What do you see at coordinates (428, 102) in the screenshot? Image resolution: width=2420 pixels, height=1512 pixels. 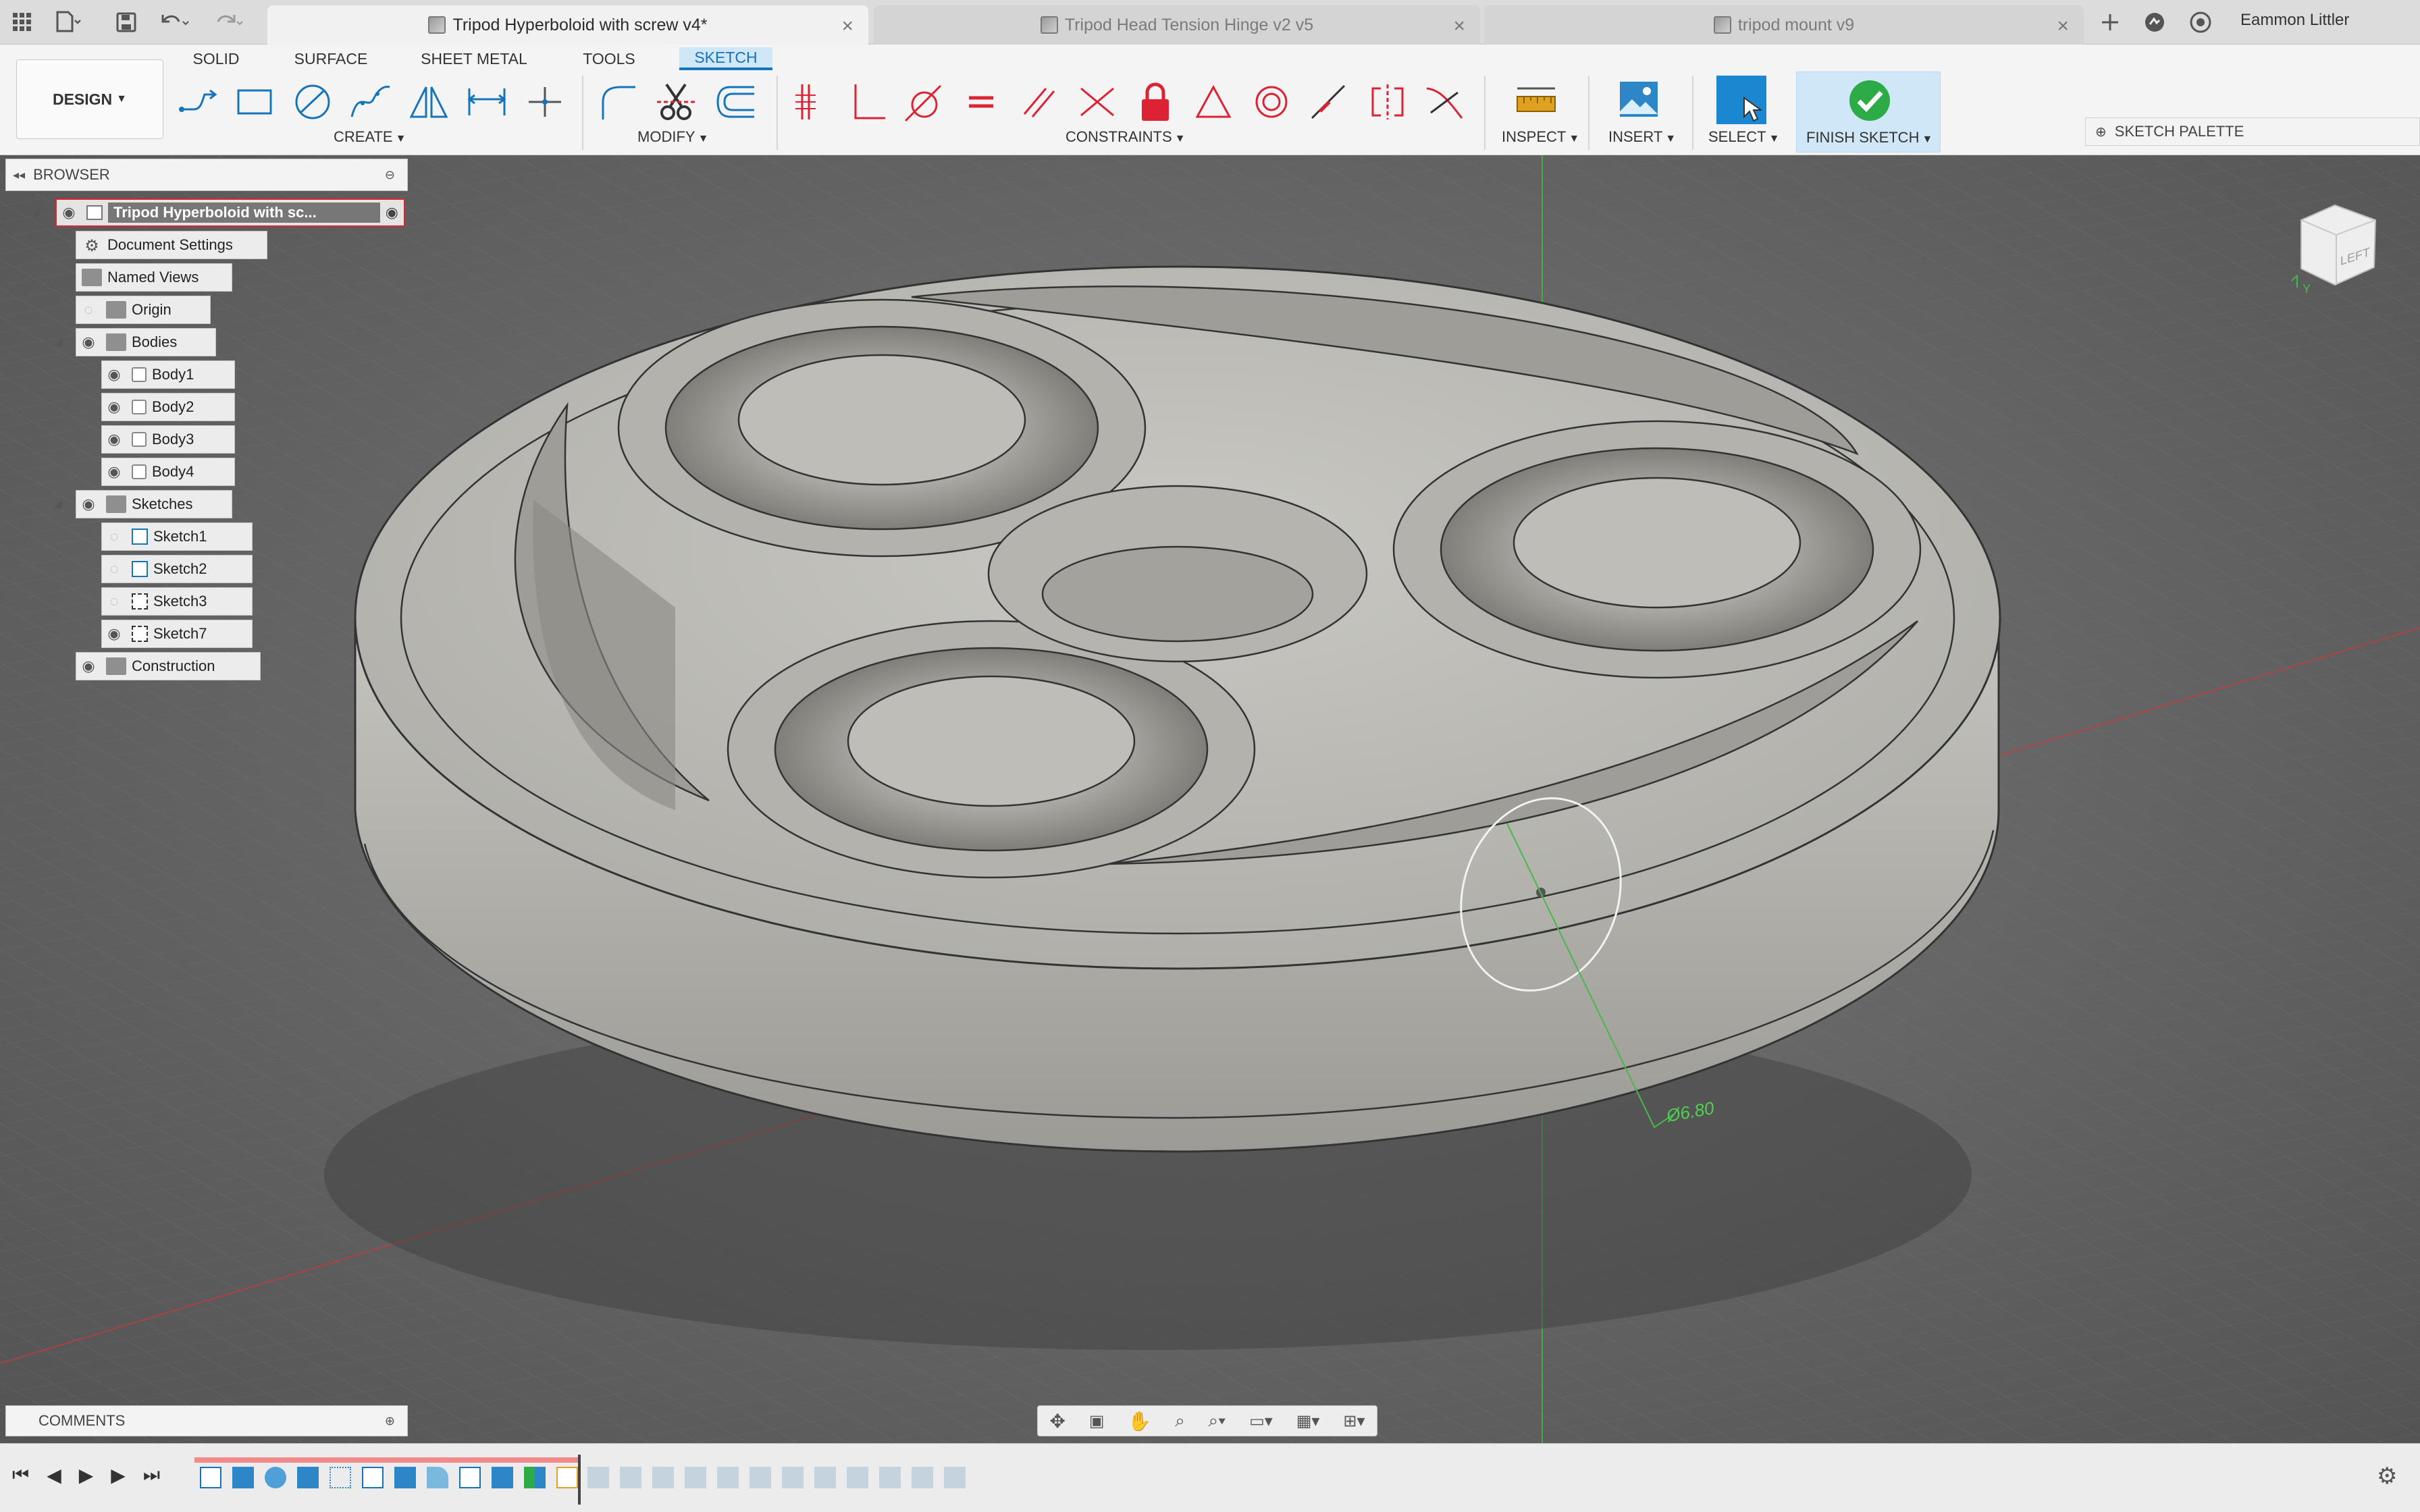 I see `mirror-tool-icon` at bounding box center [428, 102].